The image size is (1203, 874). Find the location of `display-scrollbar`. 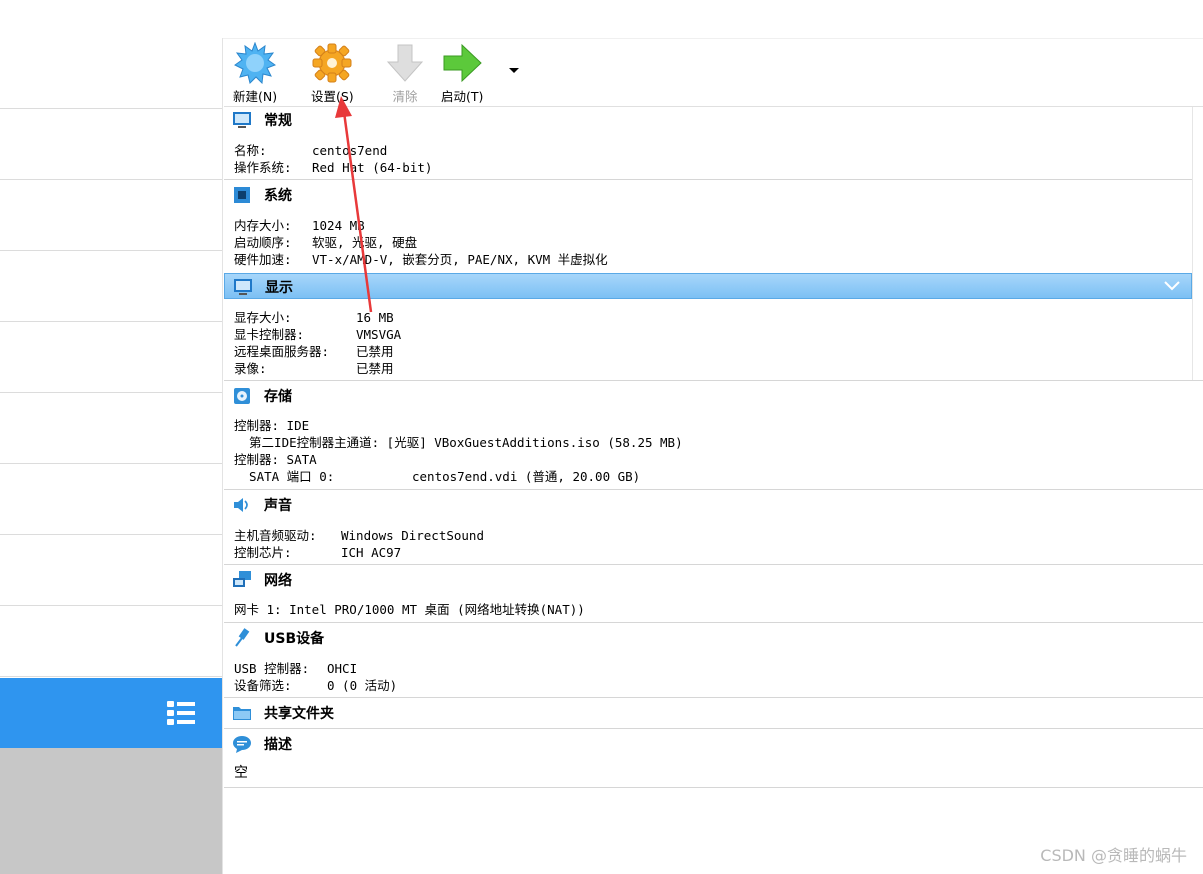

display-scrollbar is located at coordinates (1197, 243).